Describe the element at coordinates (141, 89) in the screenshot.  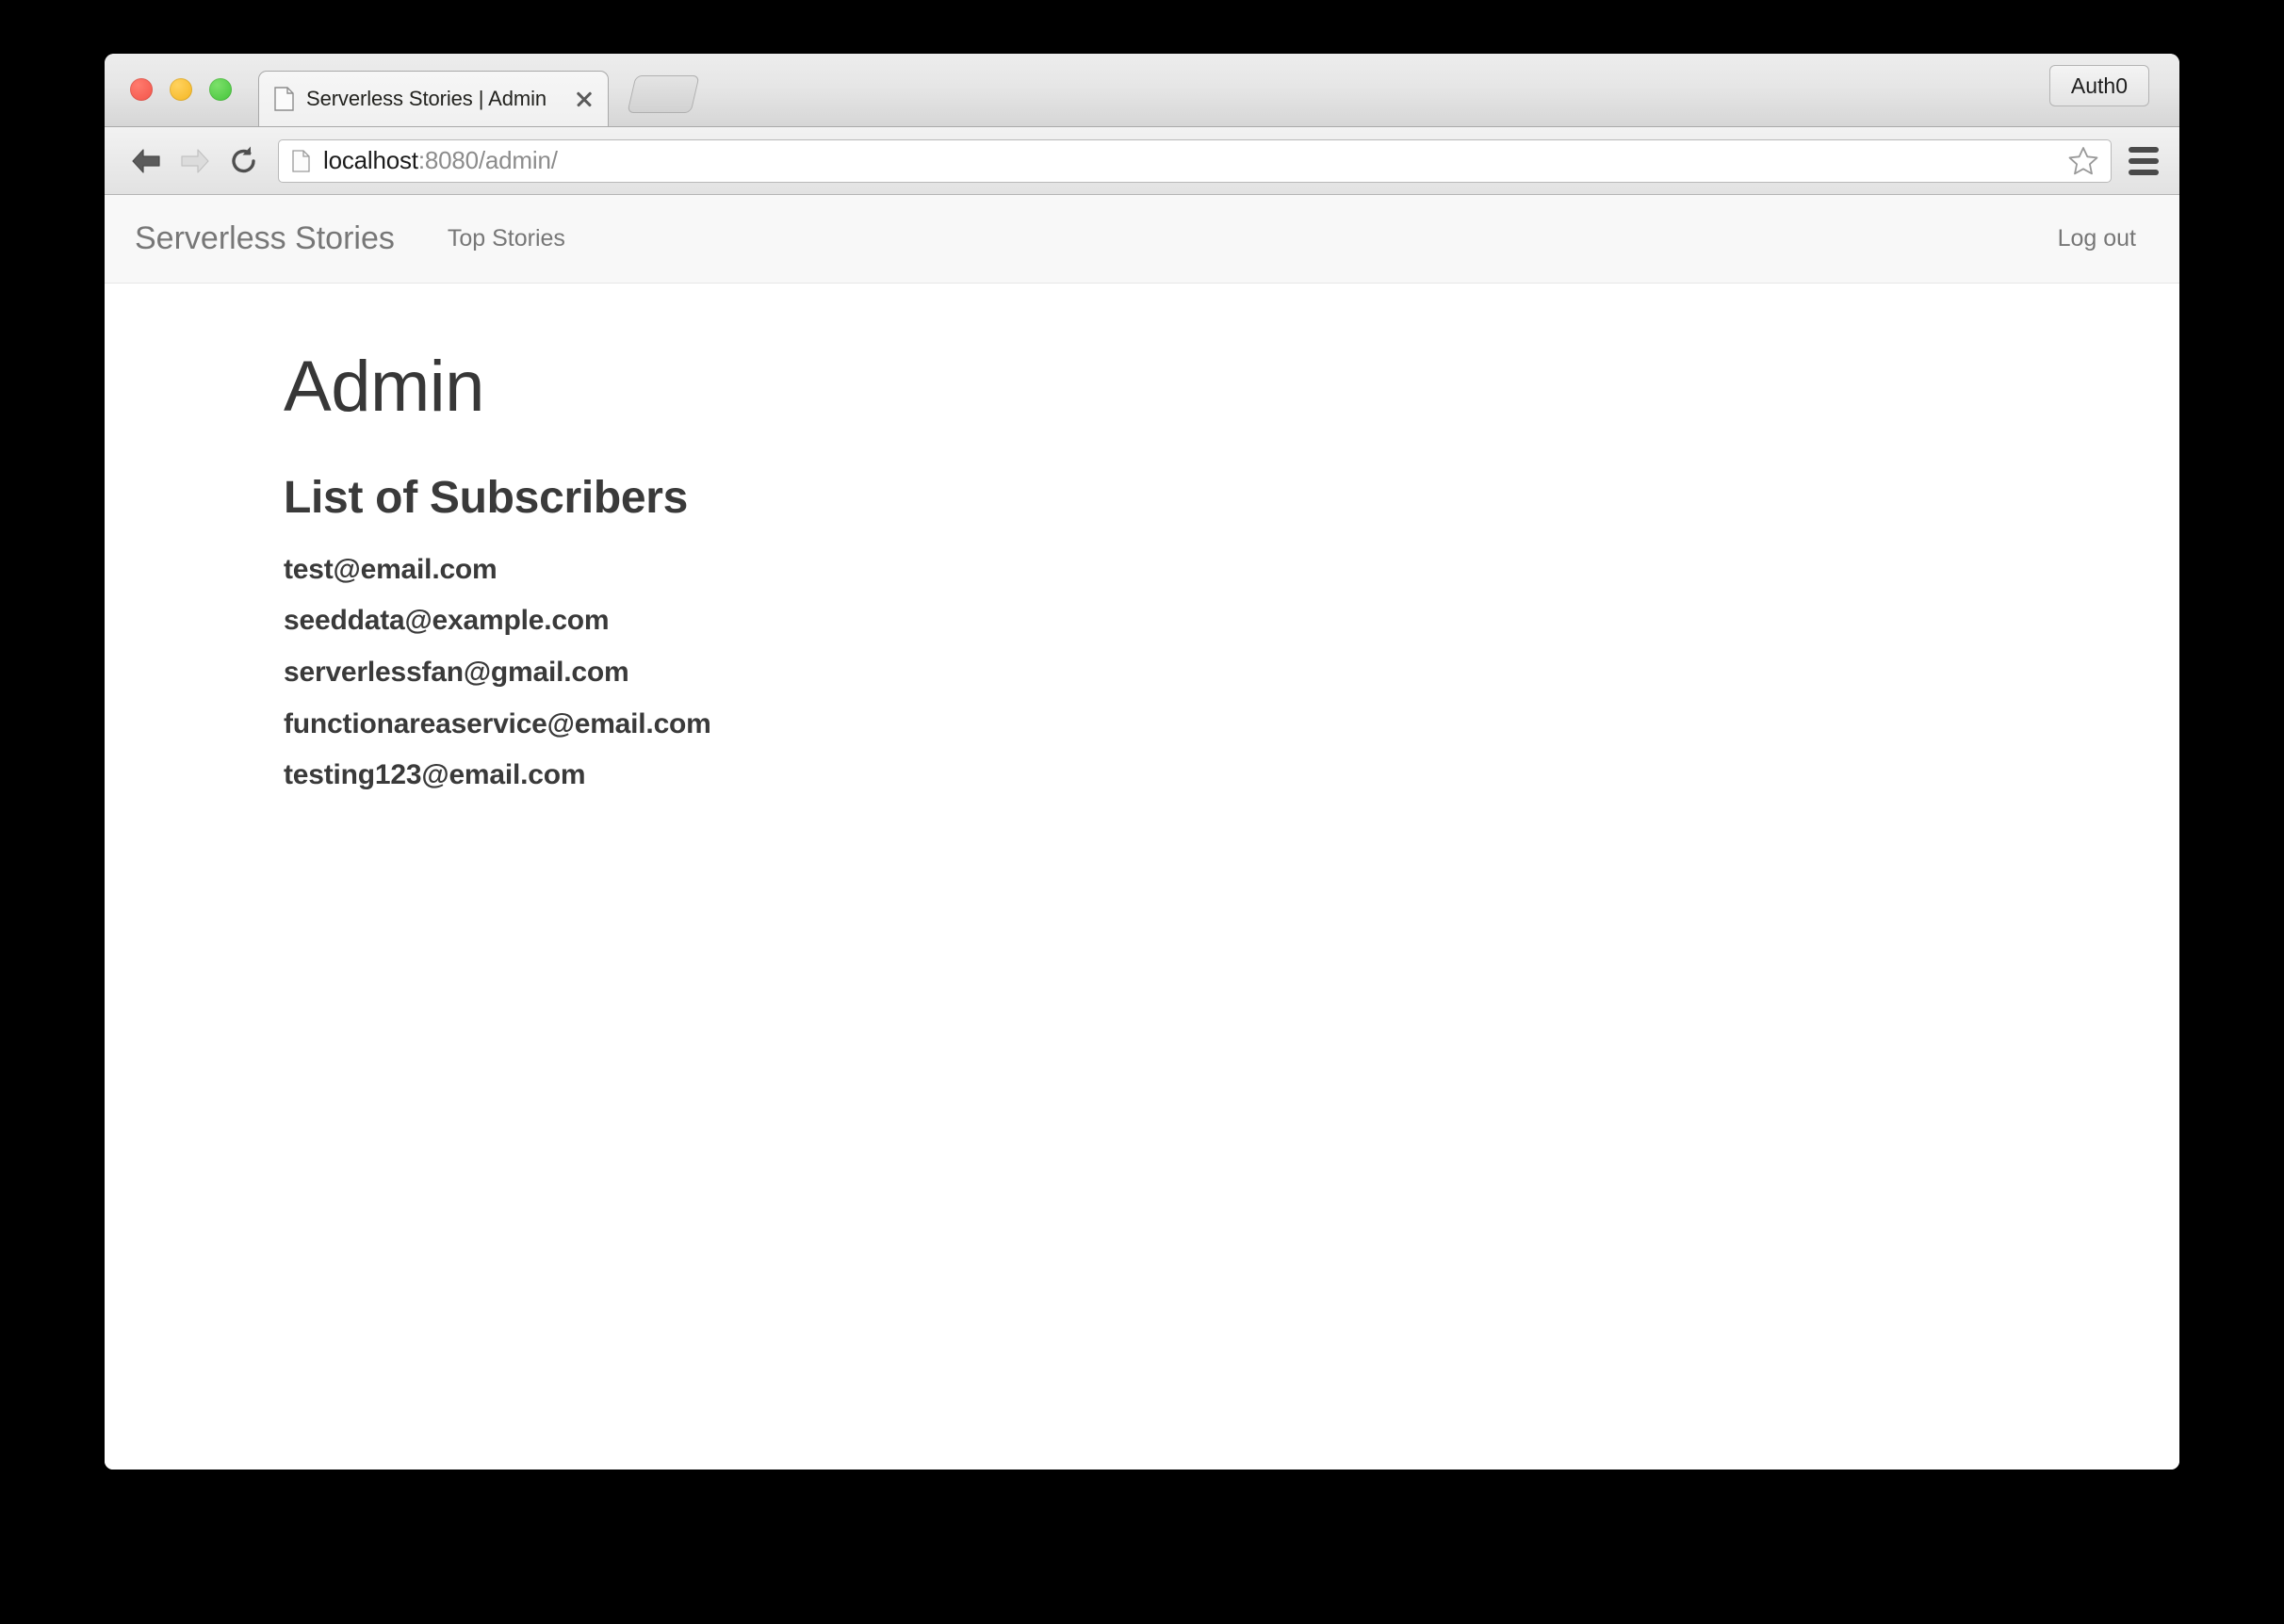
I see `close-window-button` at that location.